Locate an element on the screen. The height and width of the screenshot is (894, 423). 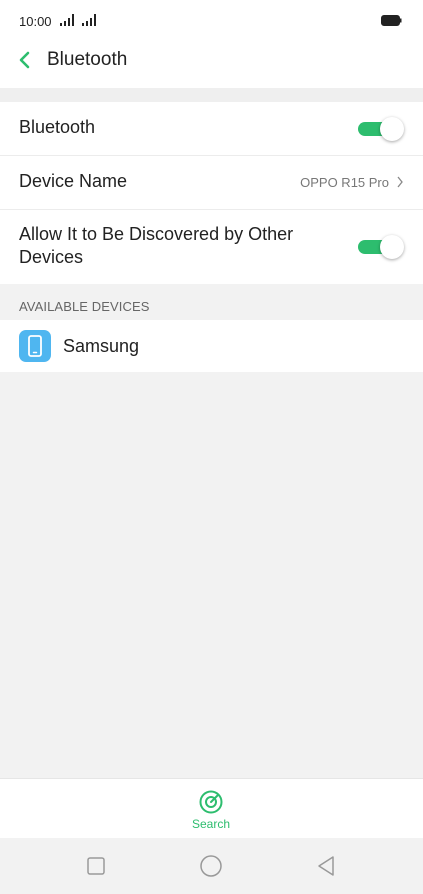
status-time: 10:00 is located at coordinates (35, 21).